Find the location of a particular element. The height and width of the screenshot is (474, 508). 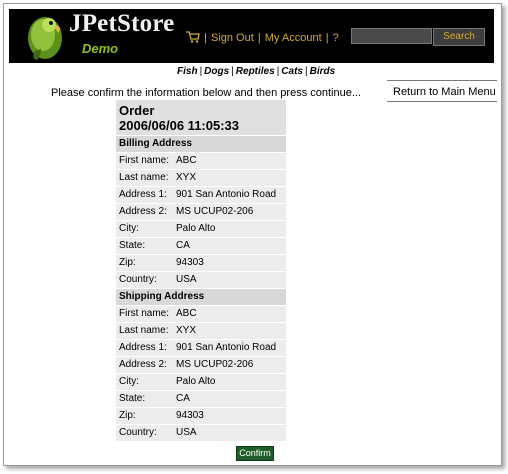

cart-icon is located at coordinates (193, 37).